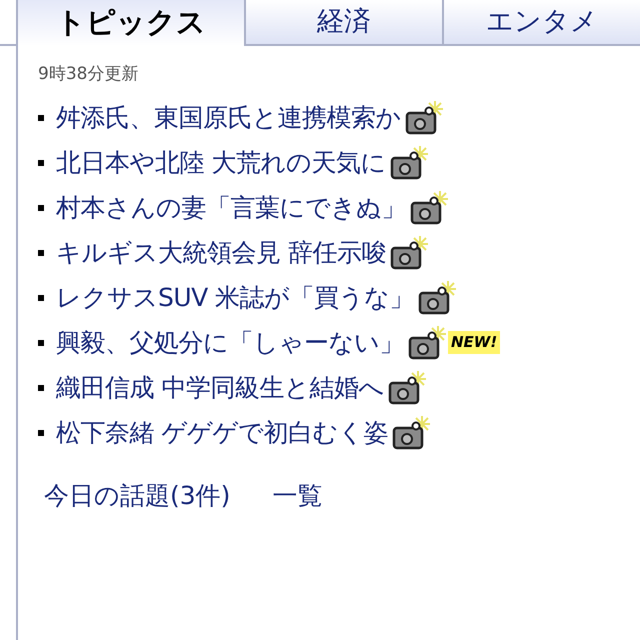  I want to click on new-badge: NEW!, so click(474, 342).